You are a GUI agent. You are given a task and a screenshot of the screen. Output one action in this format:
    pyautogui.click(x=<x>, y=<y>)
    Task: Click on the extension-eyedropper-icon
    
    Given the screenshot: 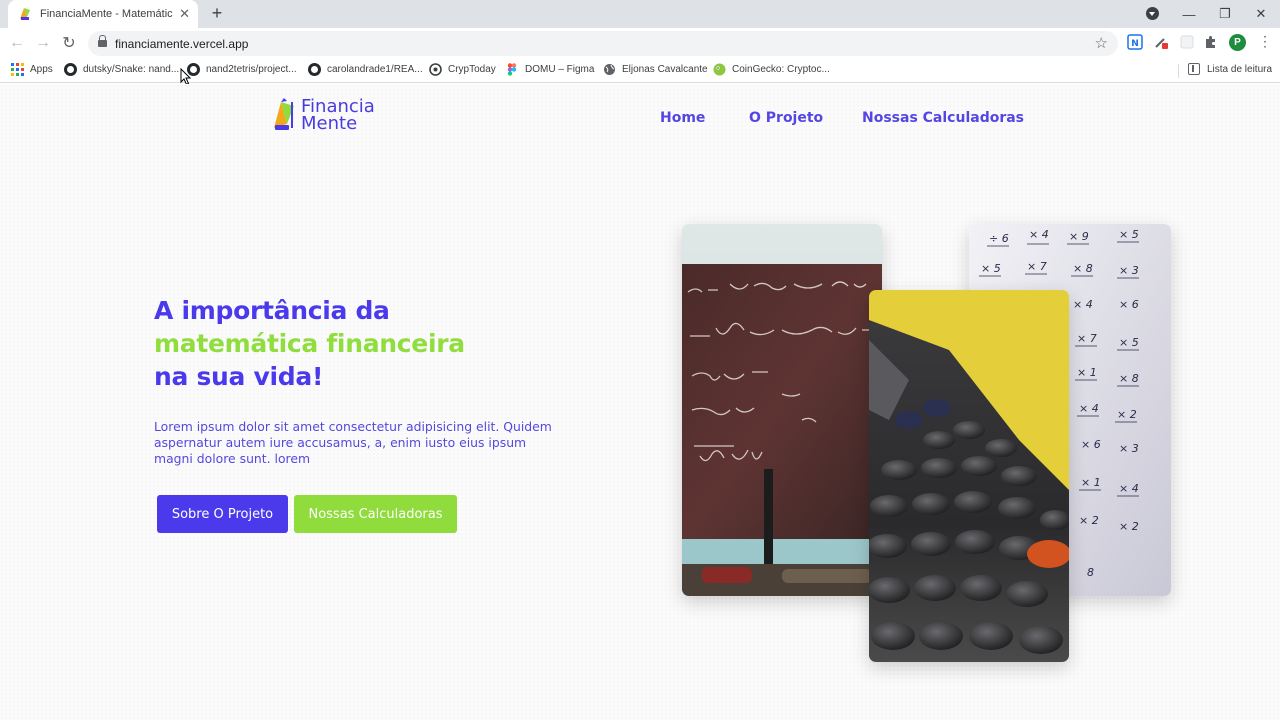 What is the action you would take?
    pyautogui.click(x=1161, y=42)
    